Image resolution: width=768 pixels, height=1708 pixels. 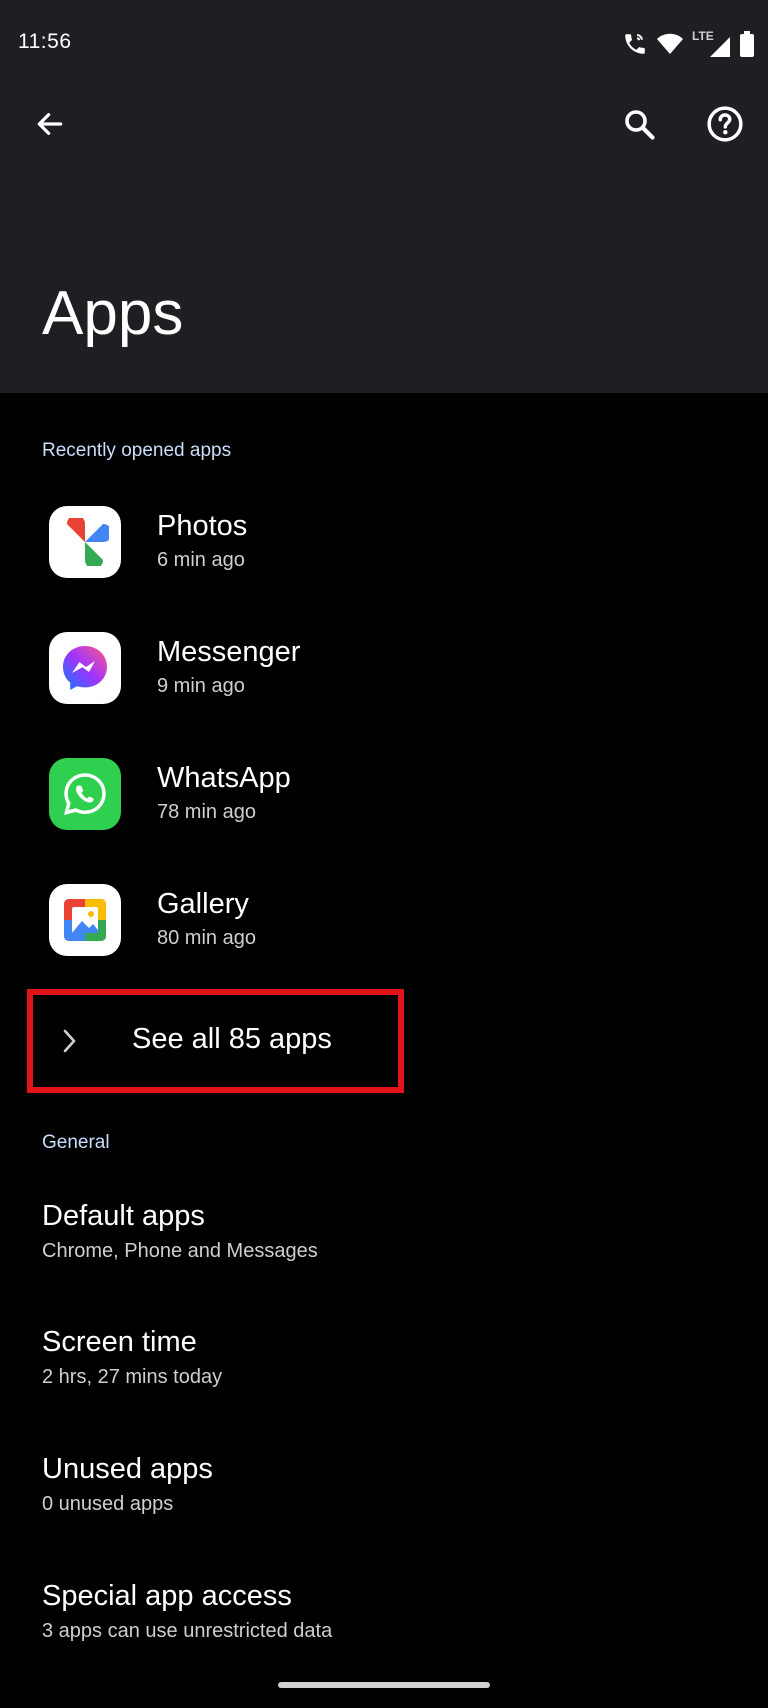 I want to click on help-circle-icon, so click(x=725, y=126).